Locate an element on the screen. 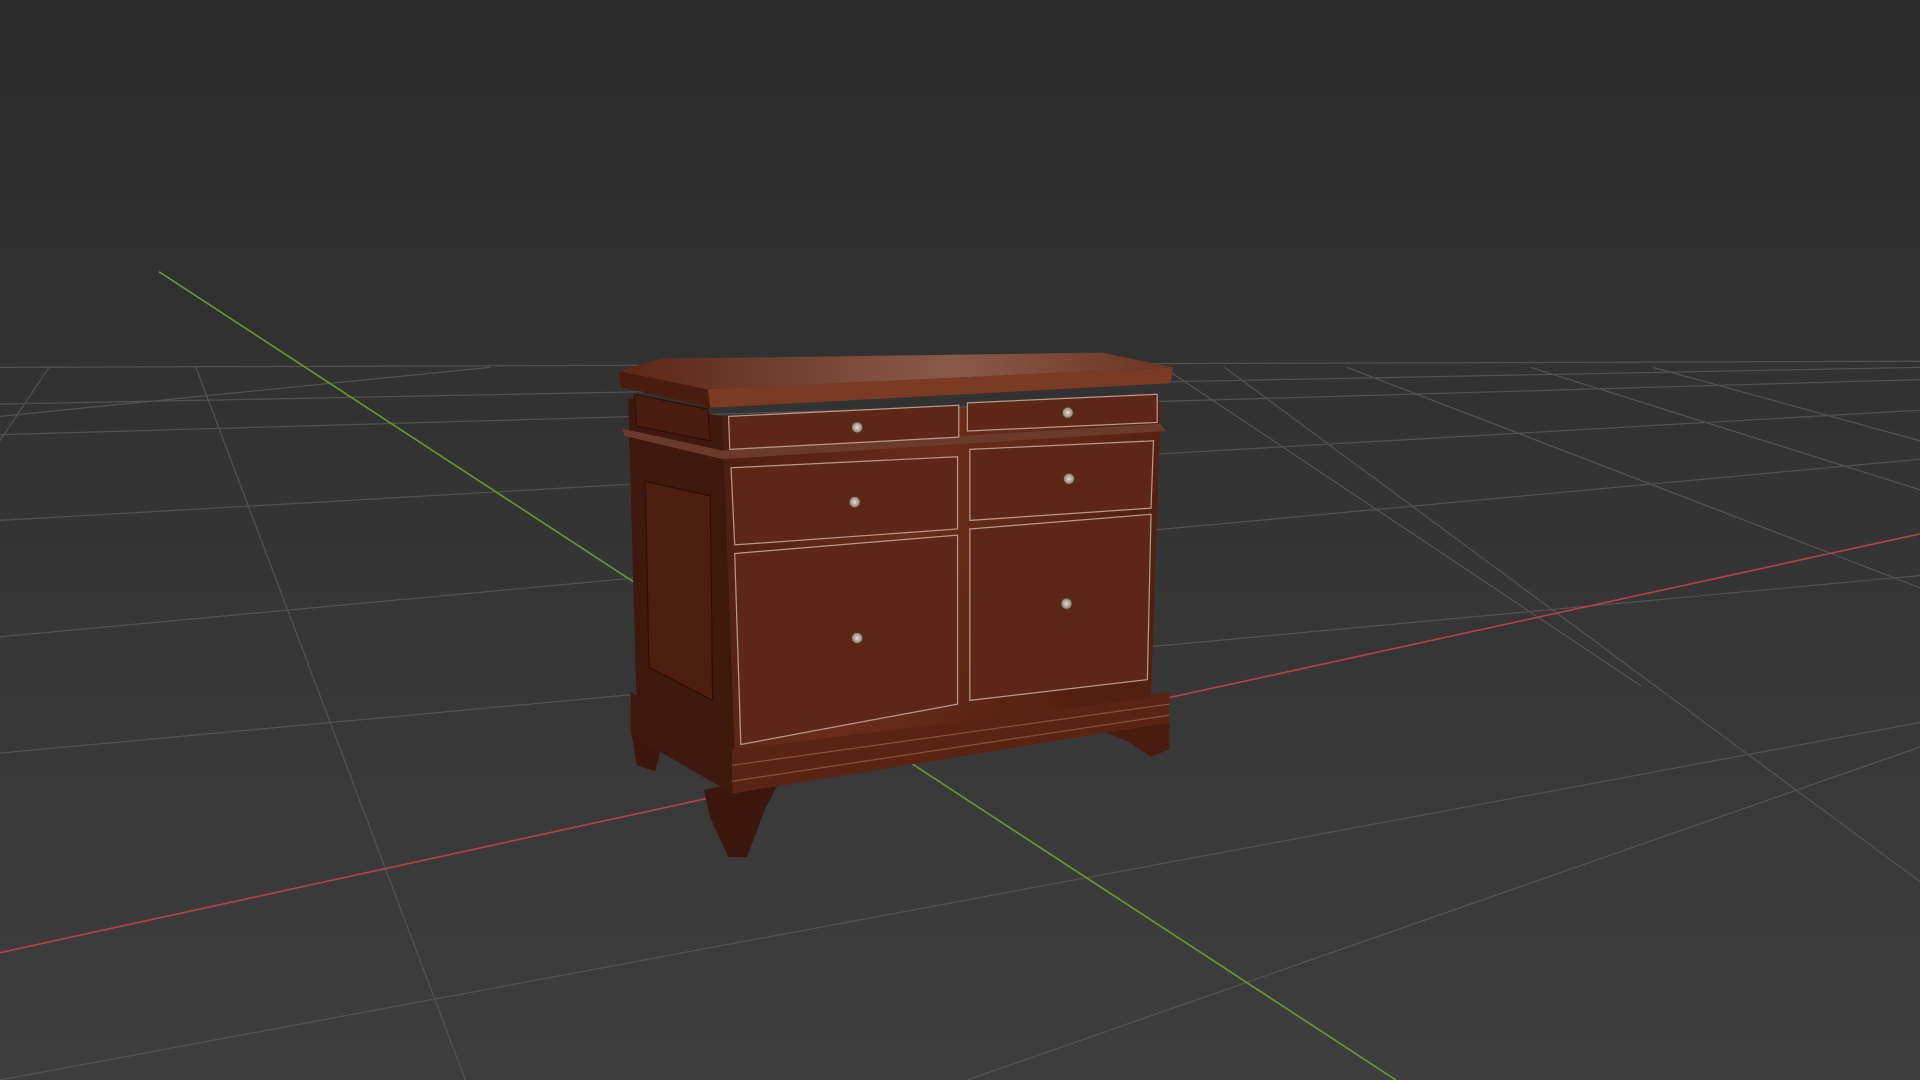 The height and width of the screenshot is (1080, 1920). drawer-middle-right is located at coordinates (1062, 481).